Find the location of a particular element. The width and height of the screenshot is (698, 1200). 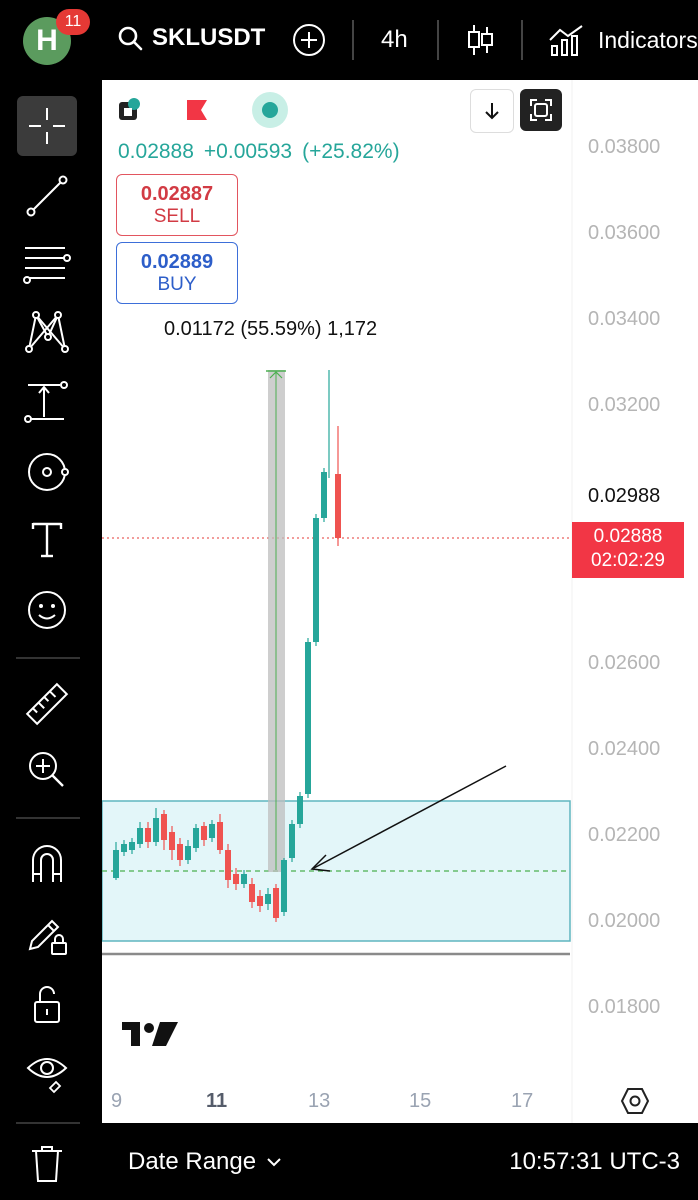

trash-icon is located at coordinates (47, 1164).